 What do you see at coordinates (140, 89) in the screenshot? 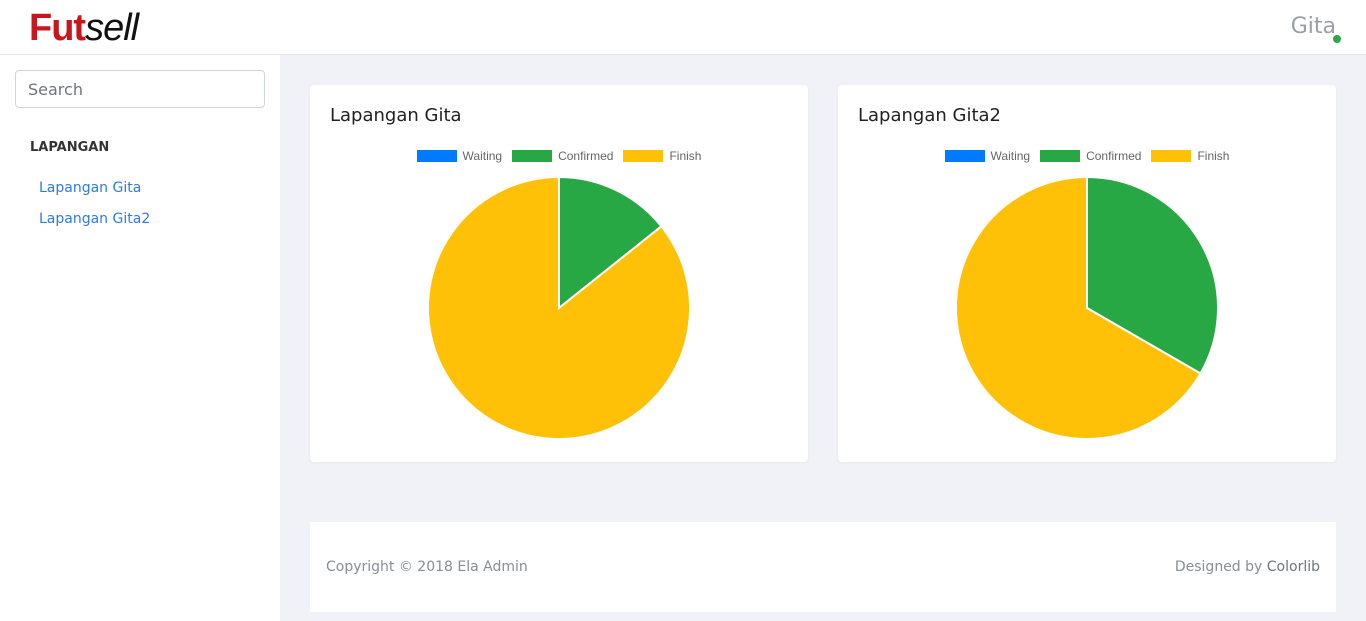
I see `search-input` at bounding box center [140, 89].